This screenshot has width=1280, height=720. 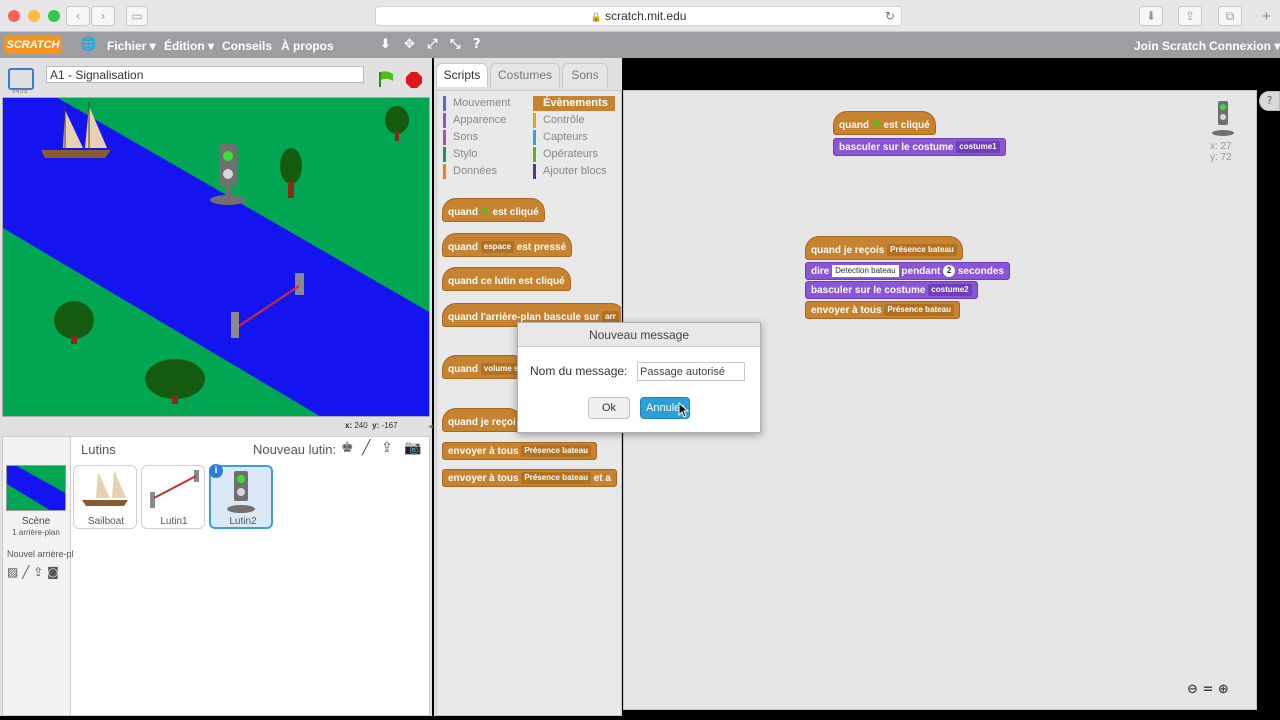 What do you see at coordinates (88, 44) in the screenshot?
I see `language-globe-icon: 🌐` at bounding box center [88, 44].